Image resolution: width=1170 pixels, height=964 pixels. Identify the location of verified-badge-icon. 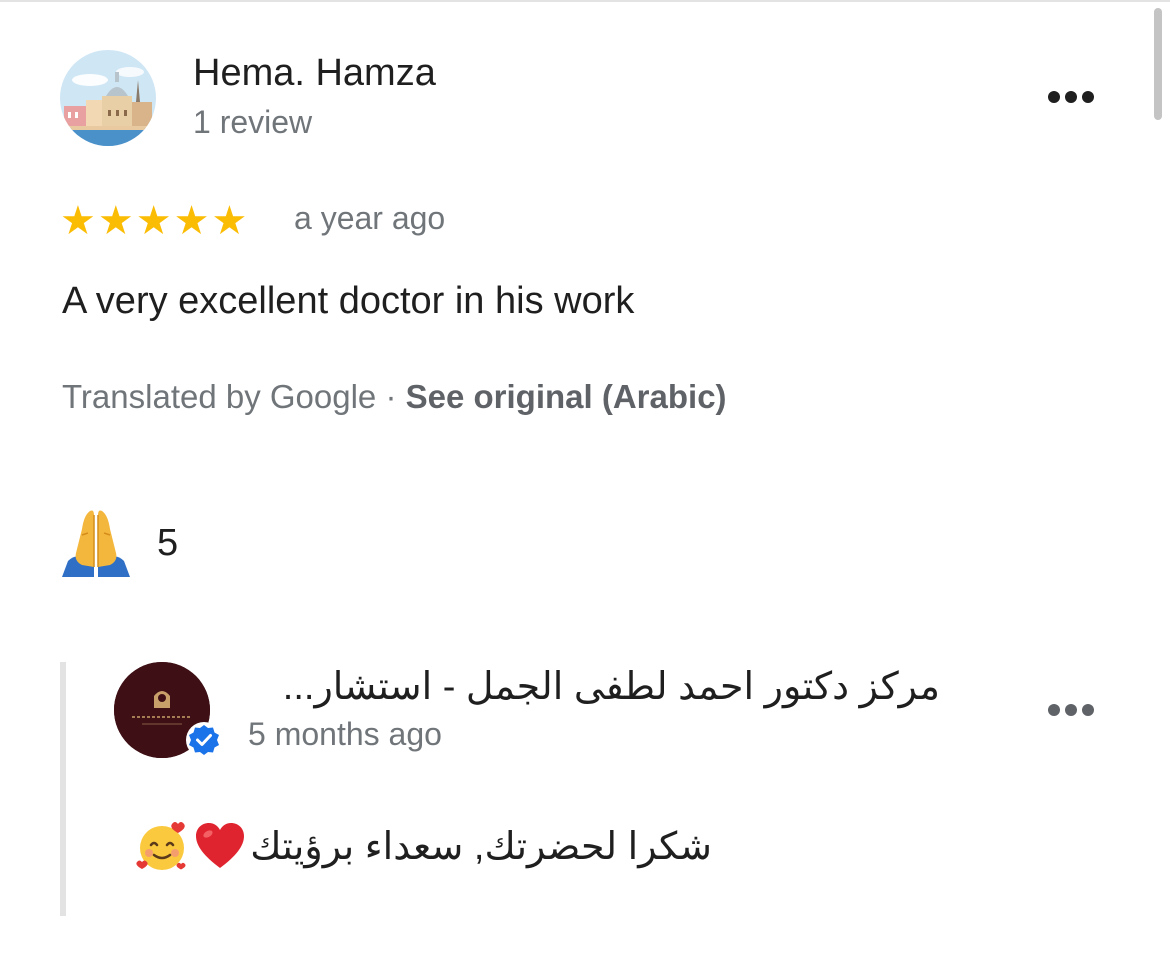
(204, 740).